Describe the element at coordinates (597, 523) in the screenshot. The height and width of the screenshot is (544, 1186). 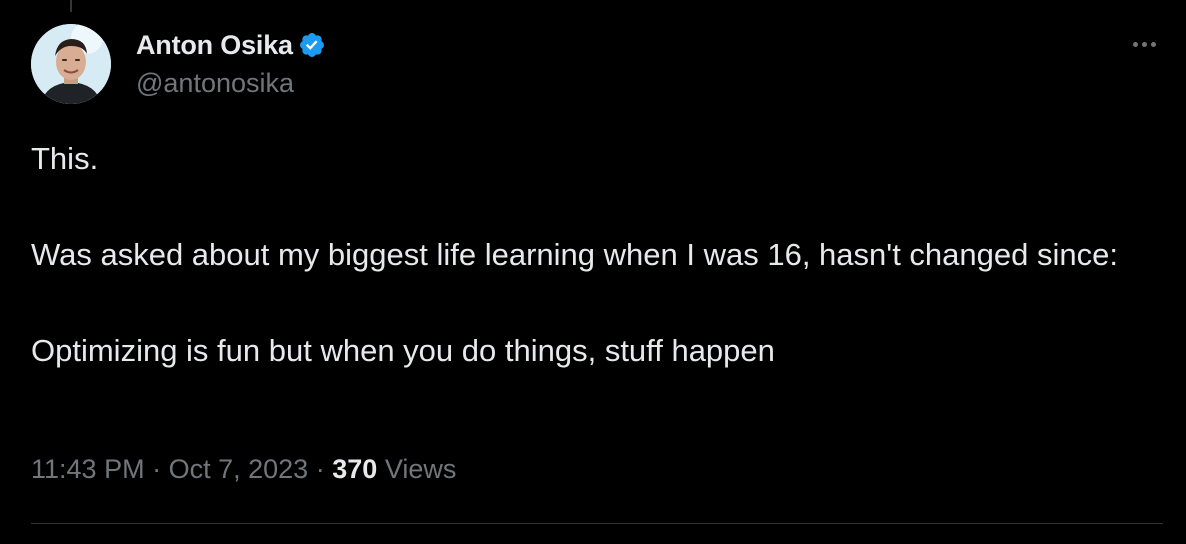
I see `divider` at that location.